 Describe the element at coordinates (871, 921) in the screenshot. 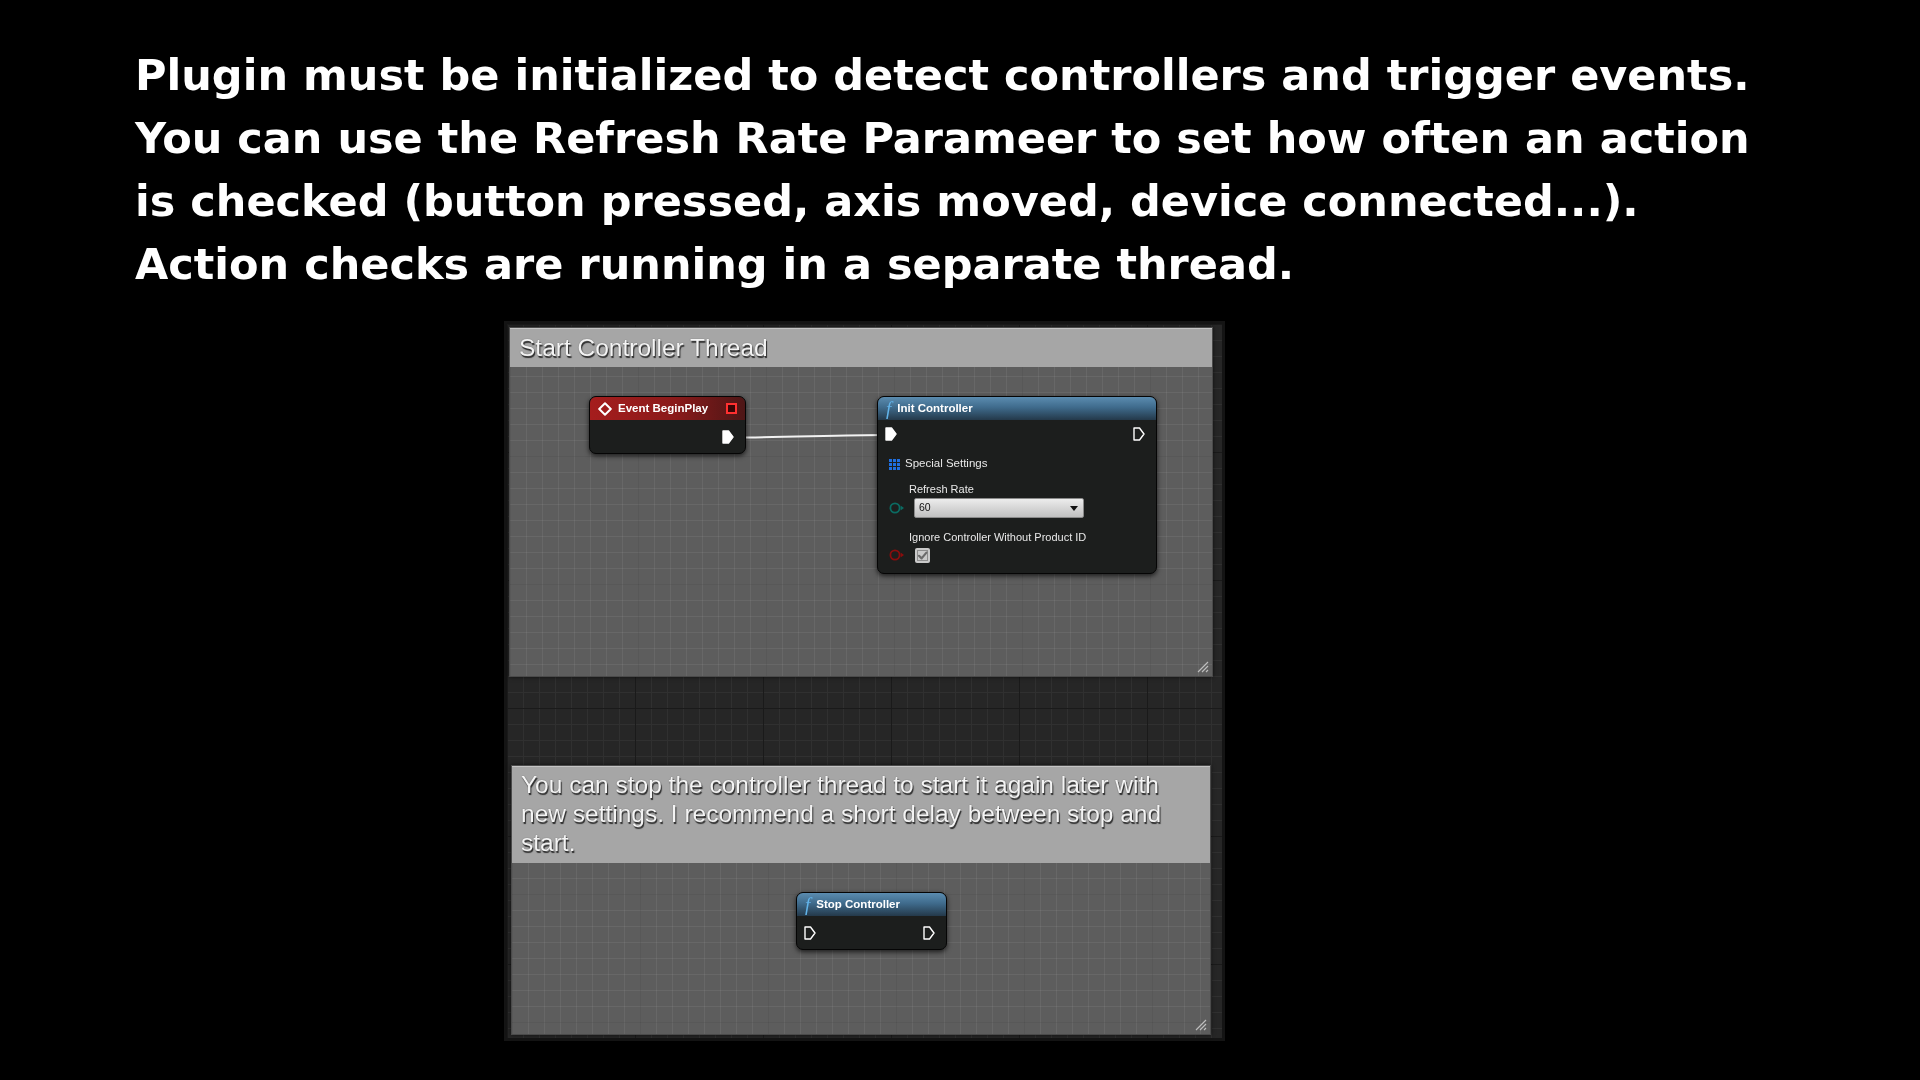

I see `function-node: f Stop Controller` at that location.